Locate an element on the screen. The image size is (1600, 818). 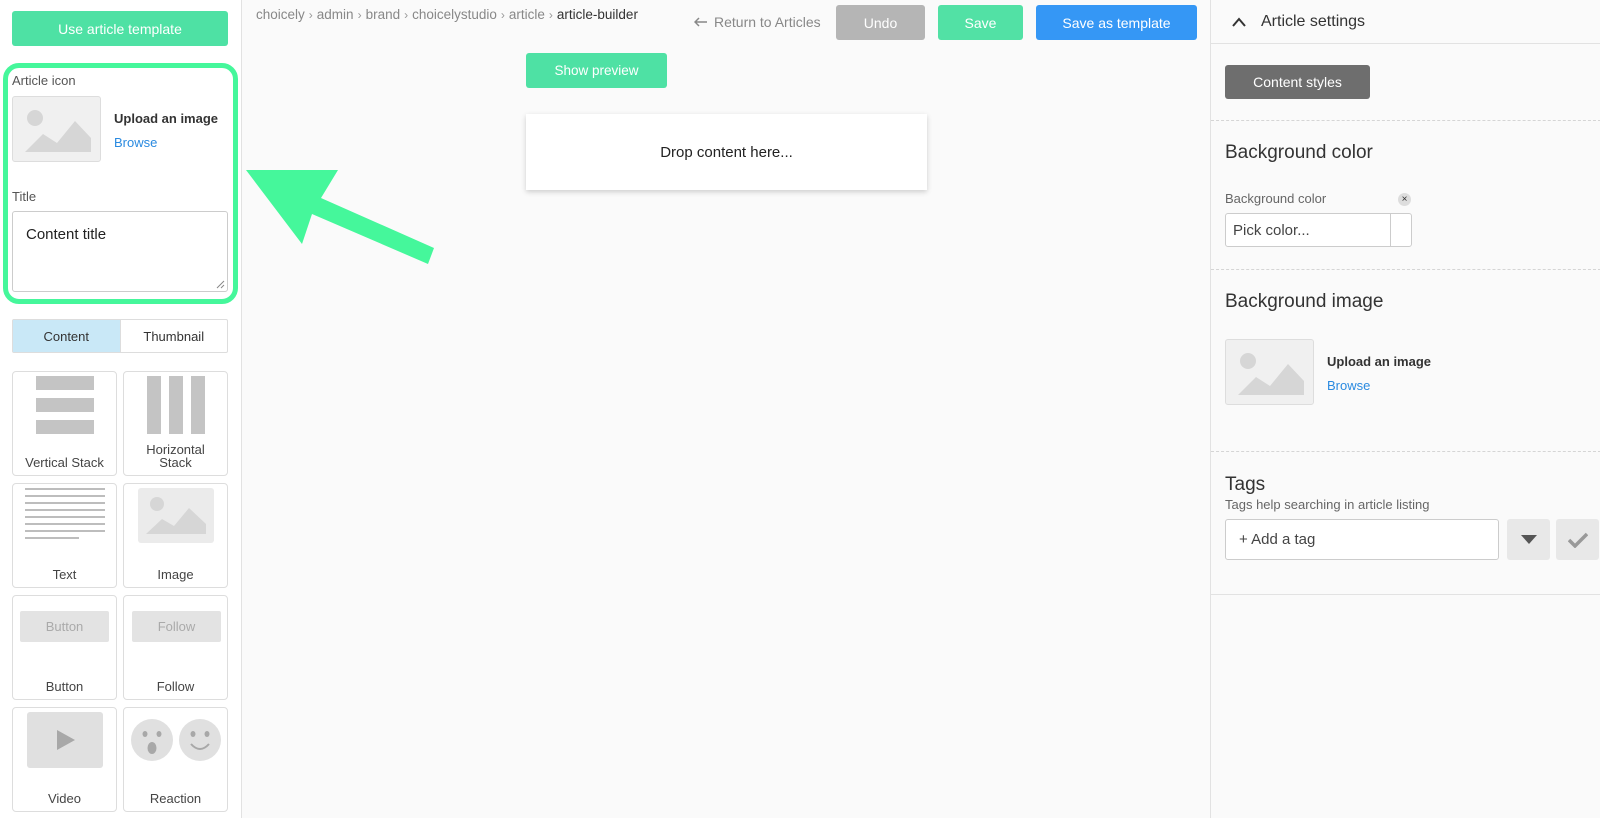
tile-button: Button Button is located at coordinates (64, 647).